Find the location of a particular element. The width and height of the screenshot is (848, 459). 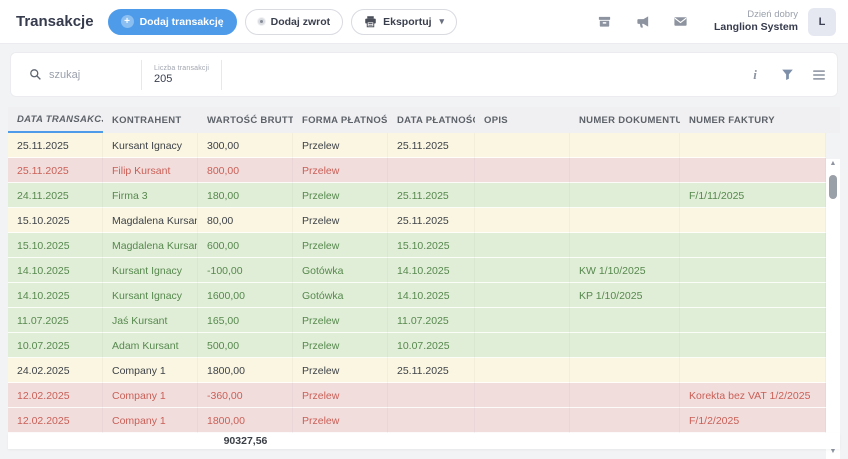

column-label: KONTRAHENT is located at coordinates (147, 120).